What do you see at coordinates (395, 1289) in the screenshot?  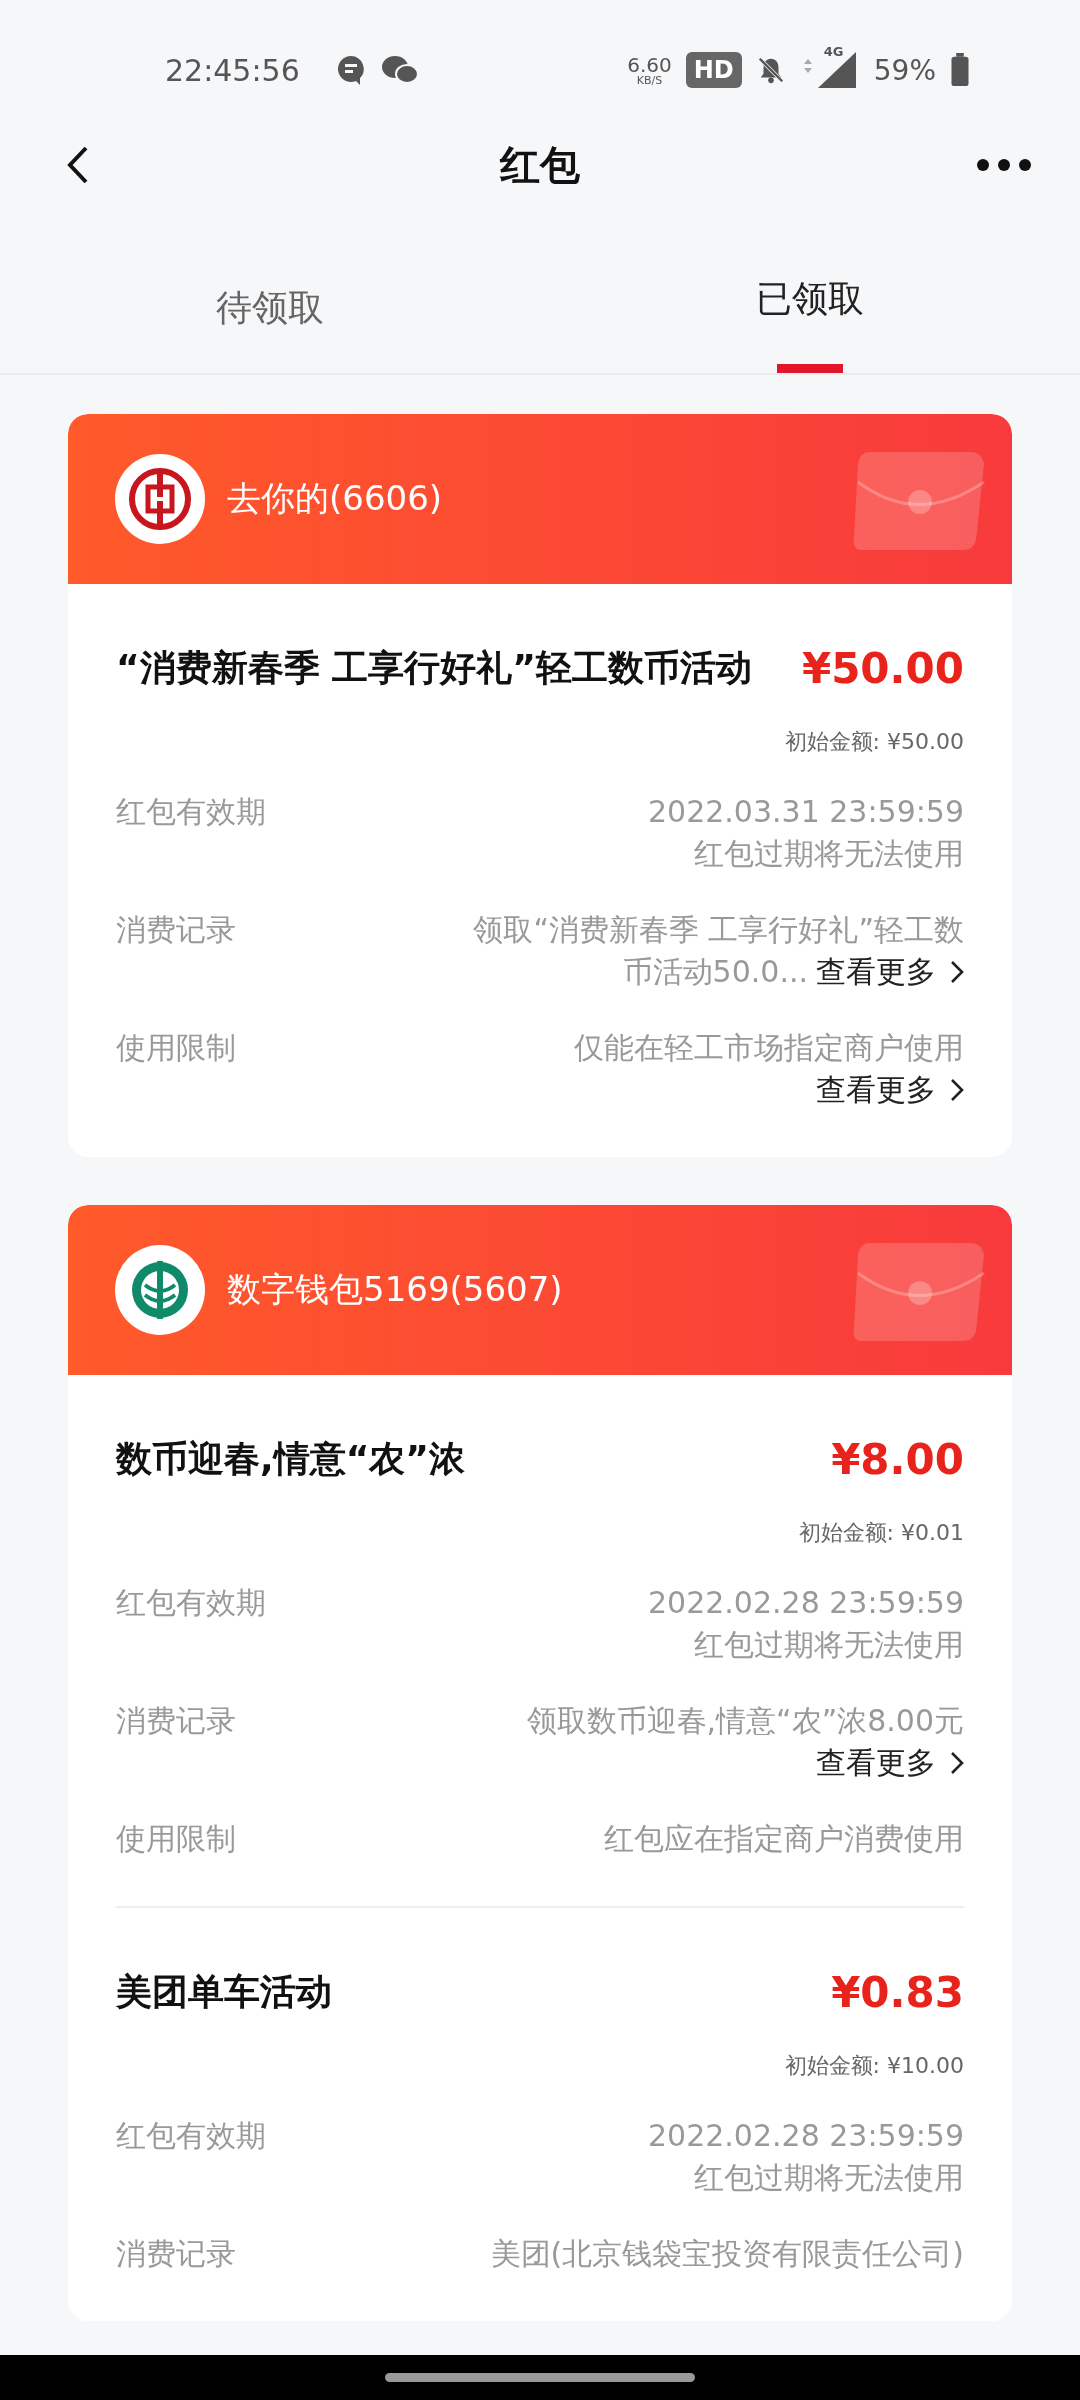 I see `account-name: 数字钱包5169(5607)` at bounding box center [395, 1289].